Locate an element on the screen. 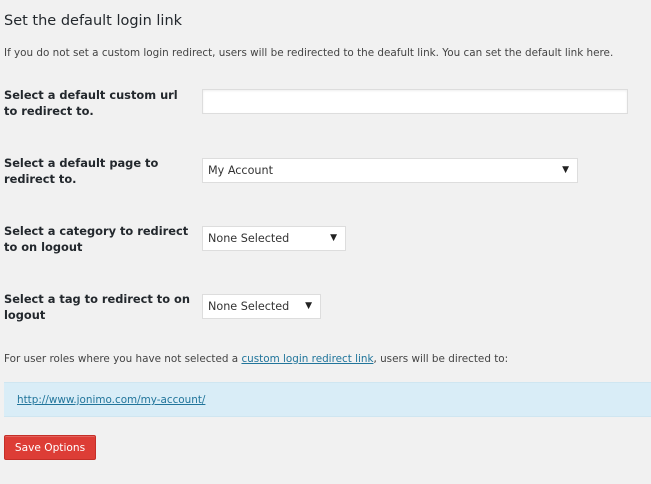 The image size is (651, 484). logout-tag-select: None Selected ▼ is located at coordinates (261, 306).